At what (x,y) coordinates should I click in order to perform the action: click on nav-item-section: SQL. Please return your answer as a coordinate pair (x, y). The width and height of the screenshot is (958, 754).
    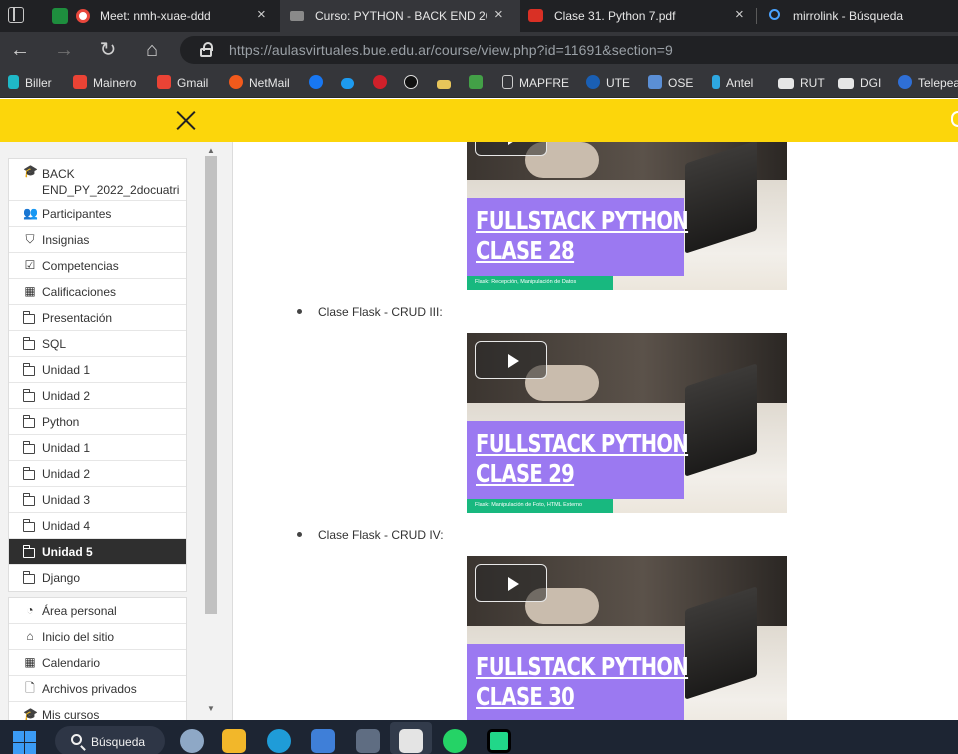
    Looking at the image, I should click on (97, 344).